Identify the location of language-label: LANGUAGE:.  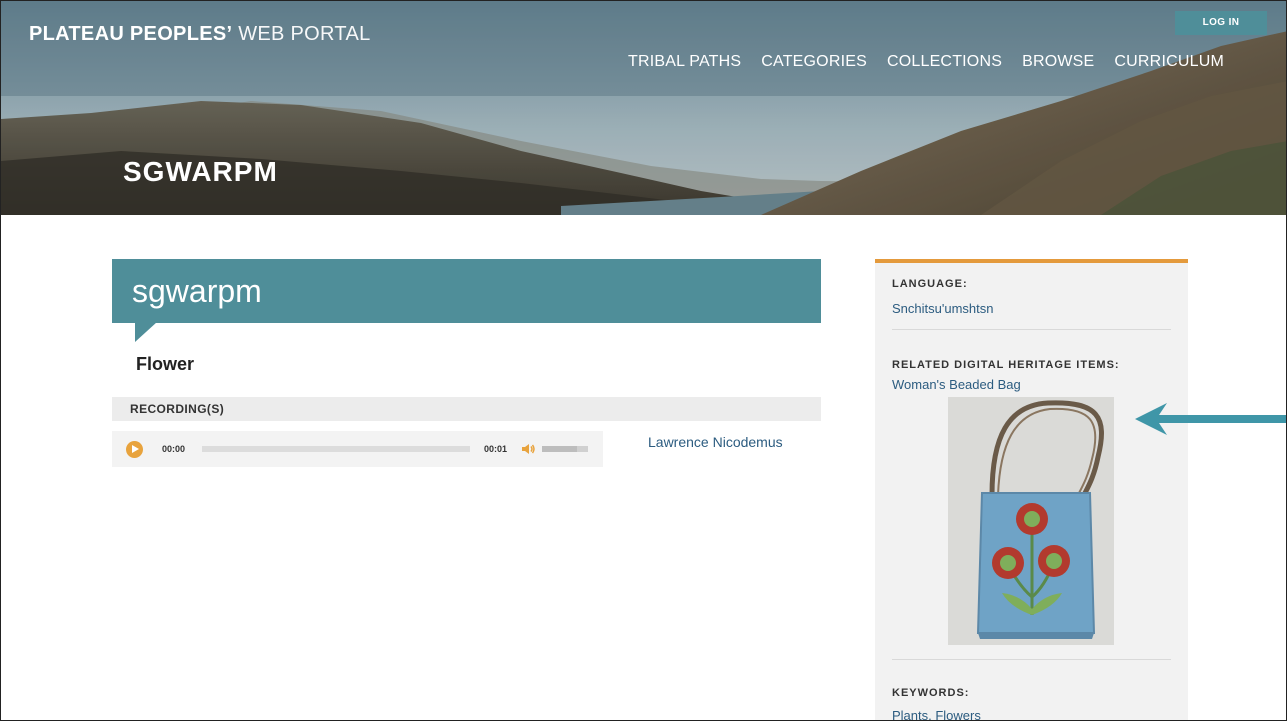
(930, 284).